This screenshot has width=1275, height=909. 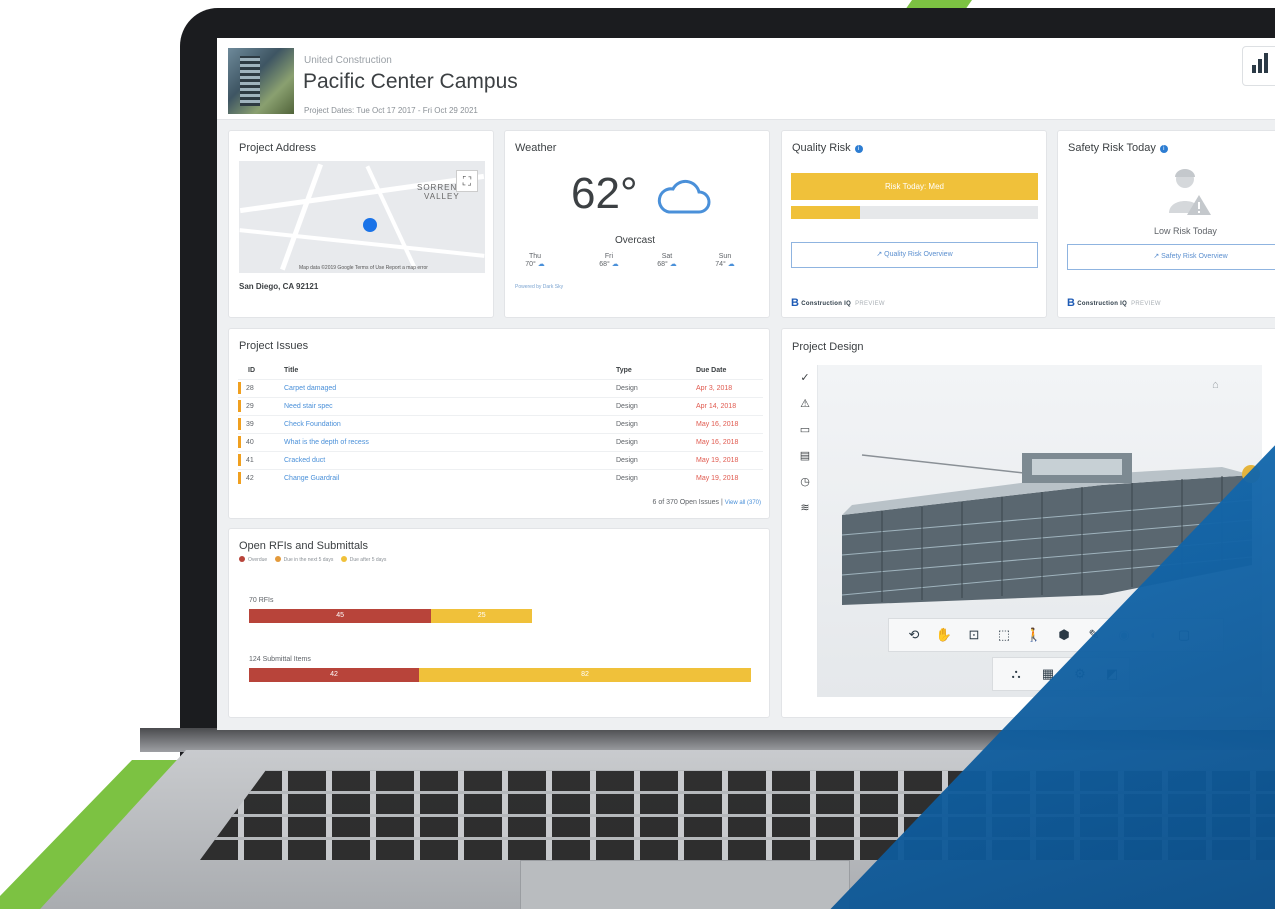 What do you see at coordinates (944, 635) in the screenshot?
I see `pan-icon: ✋` at bounding box center [944, 635].